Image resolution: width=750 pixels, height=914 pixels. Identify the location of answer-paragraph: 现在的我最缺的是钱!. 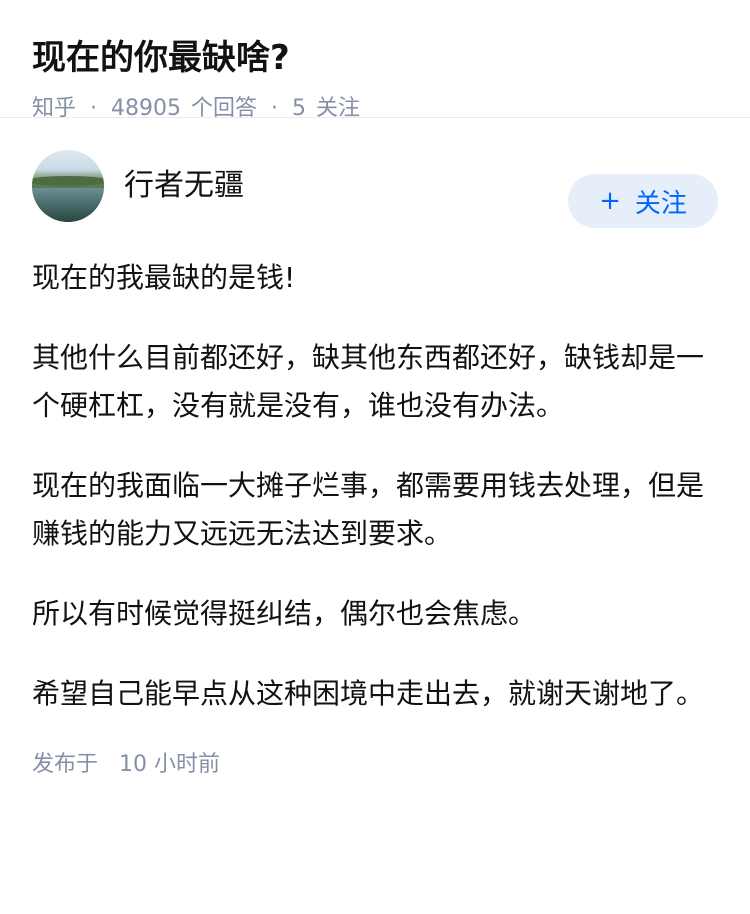
(164, 277).